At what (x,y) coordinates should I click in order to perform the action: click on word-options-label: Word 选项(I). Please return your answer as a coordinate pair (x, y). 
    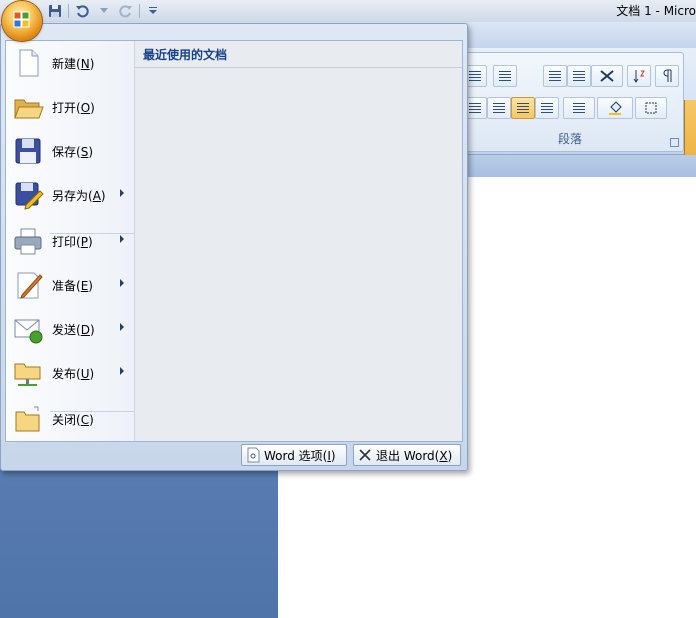
    Looking at the image, I should click on (300, 455).